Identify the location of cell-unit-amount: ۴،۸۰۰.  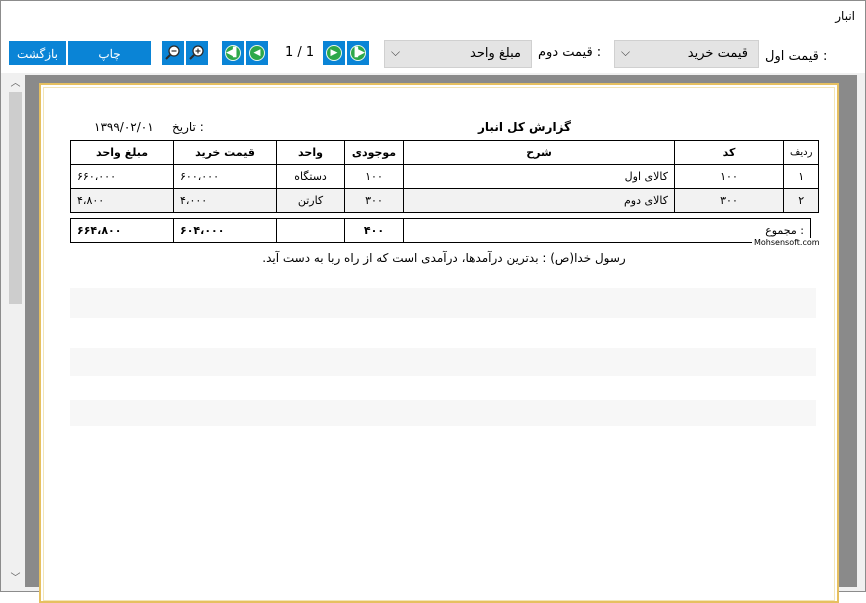
(122, 200).